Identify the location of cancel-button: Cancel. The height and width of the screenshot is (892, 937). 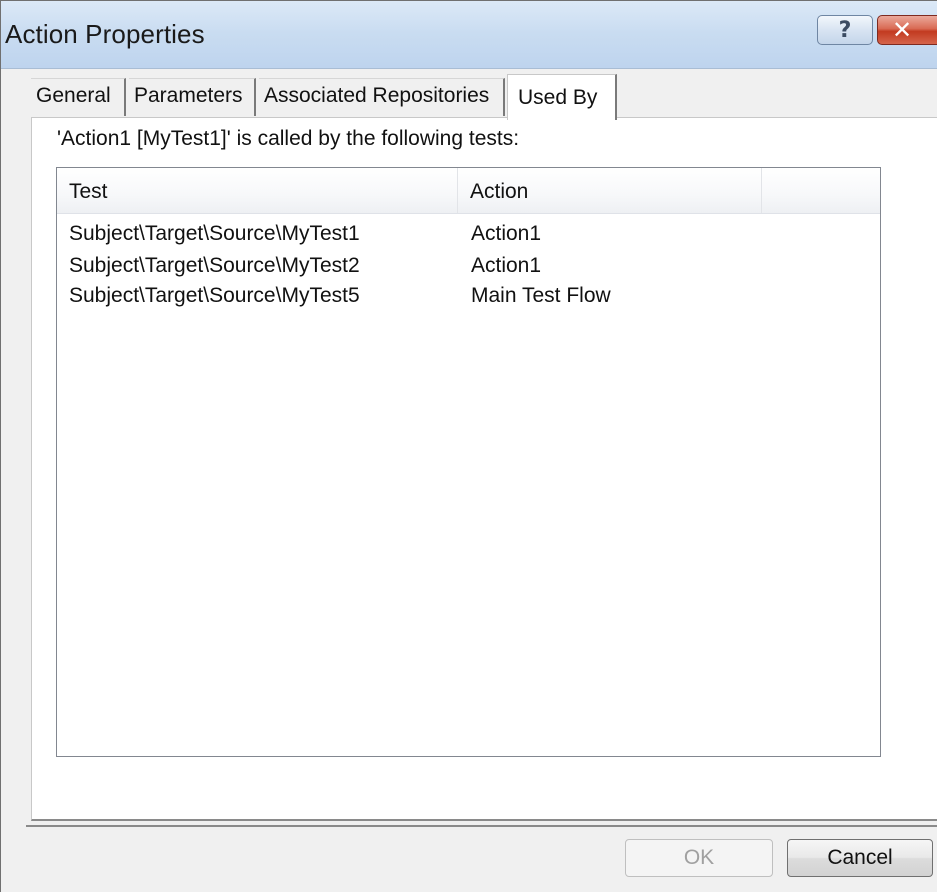
(860, 858).